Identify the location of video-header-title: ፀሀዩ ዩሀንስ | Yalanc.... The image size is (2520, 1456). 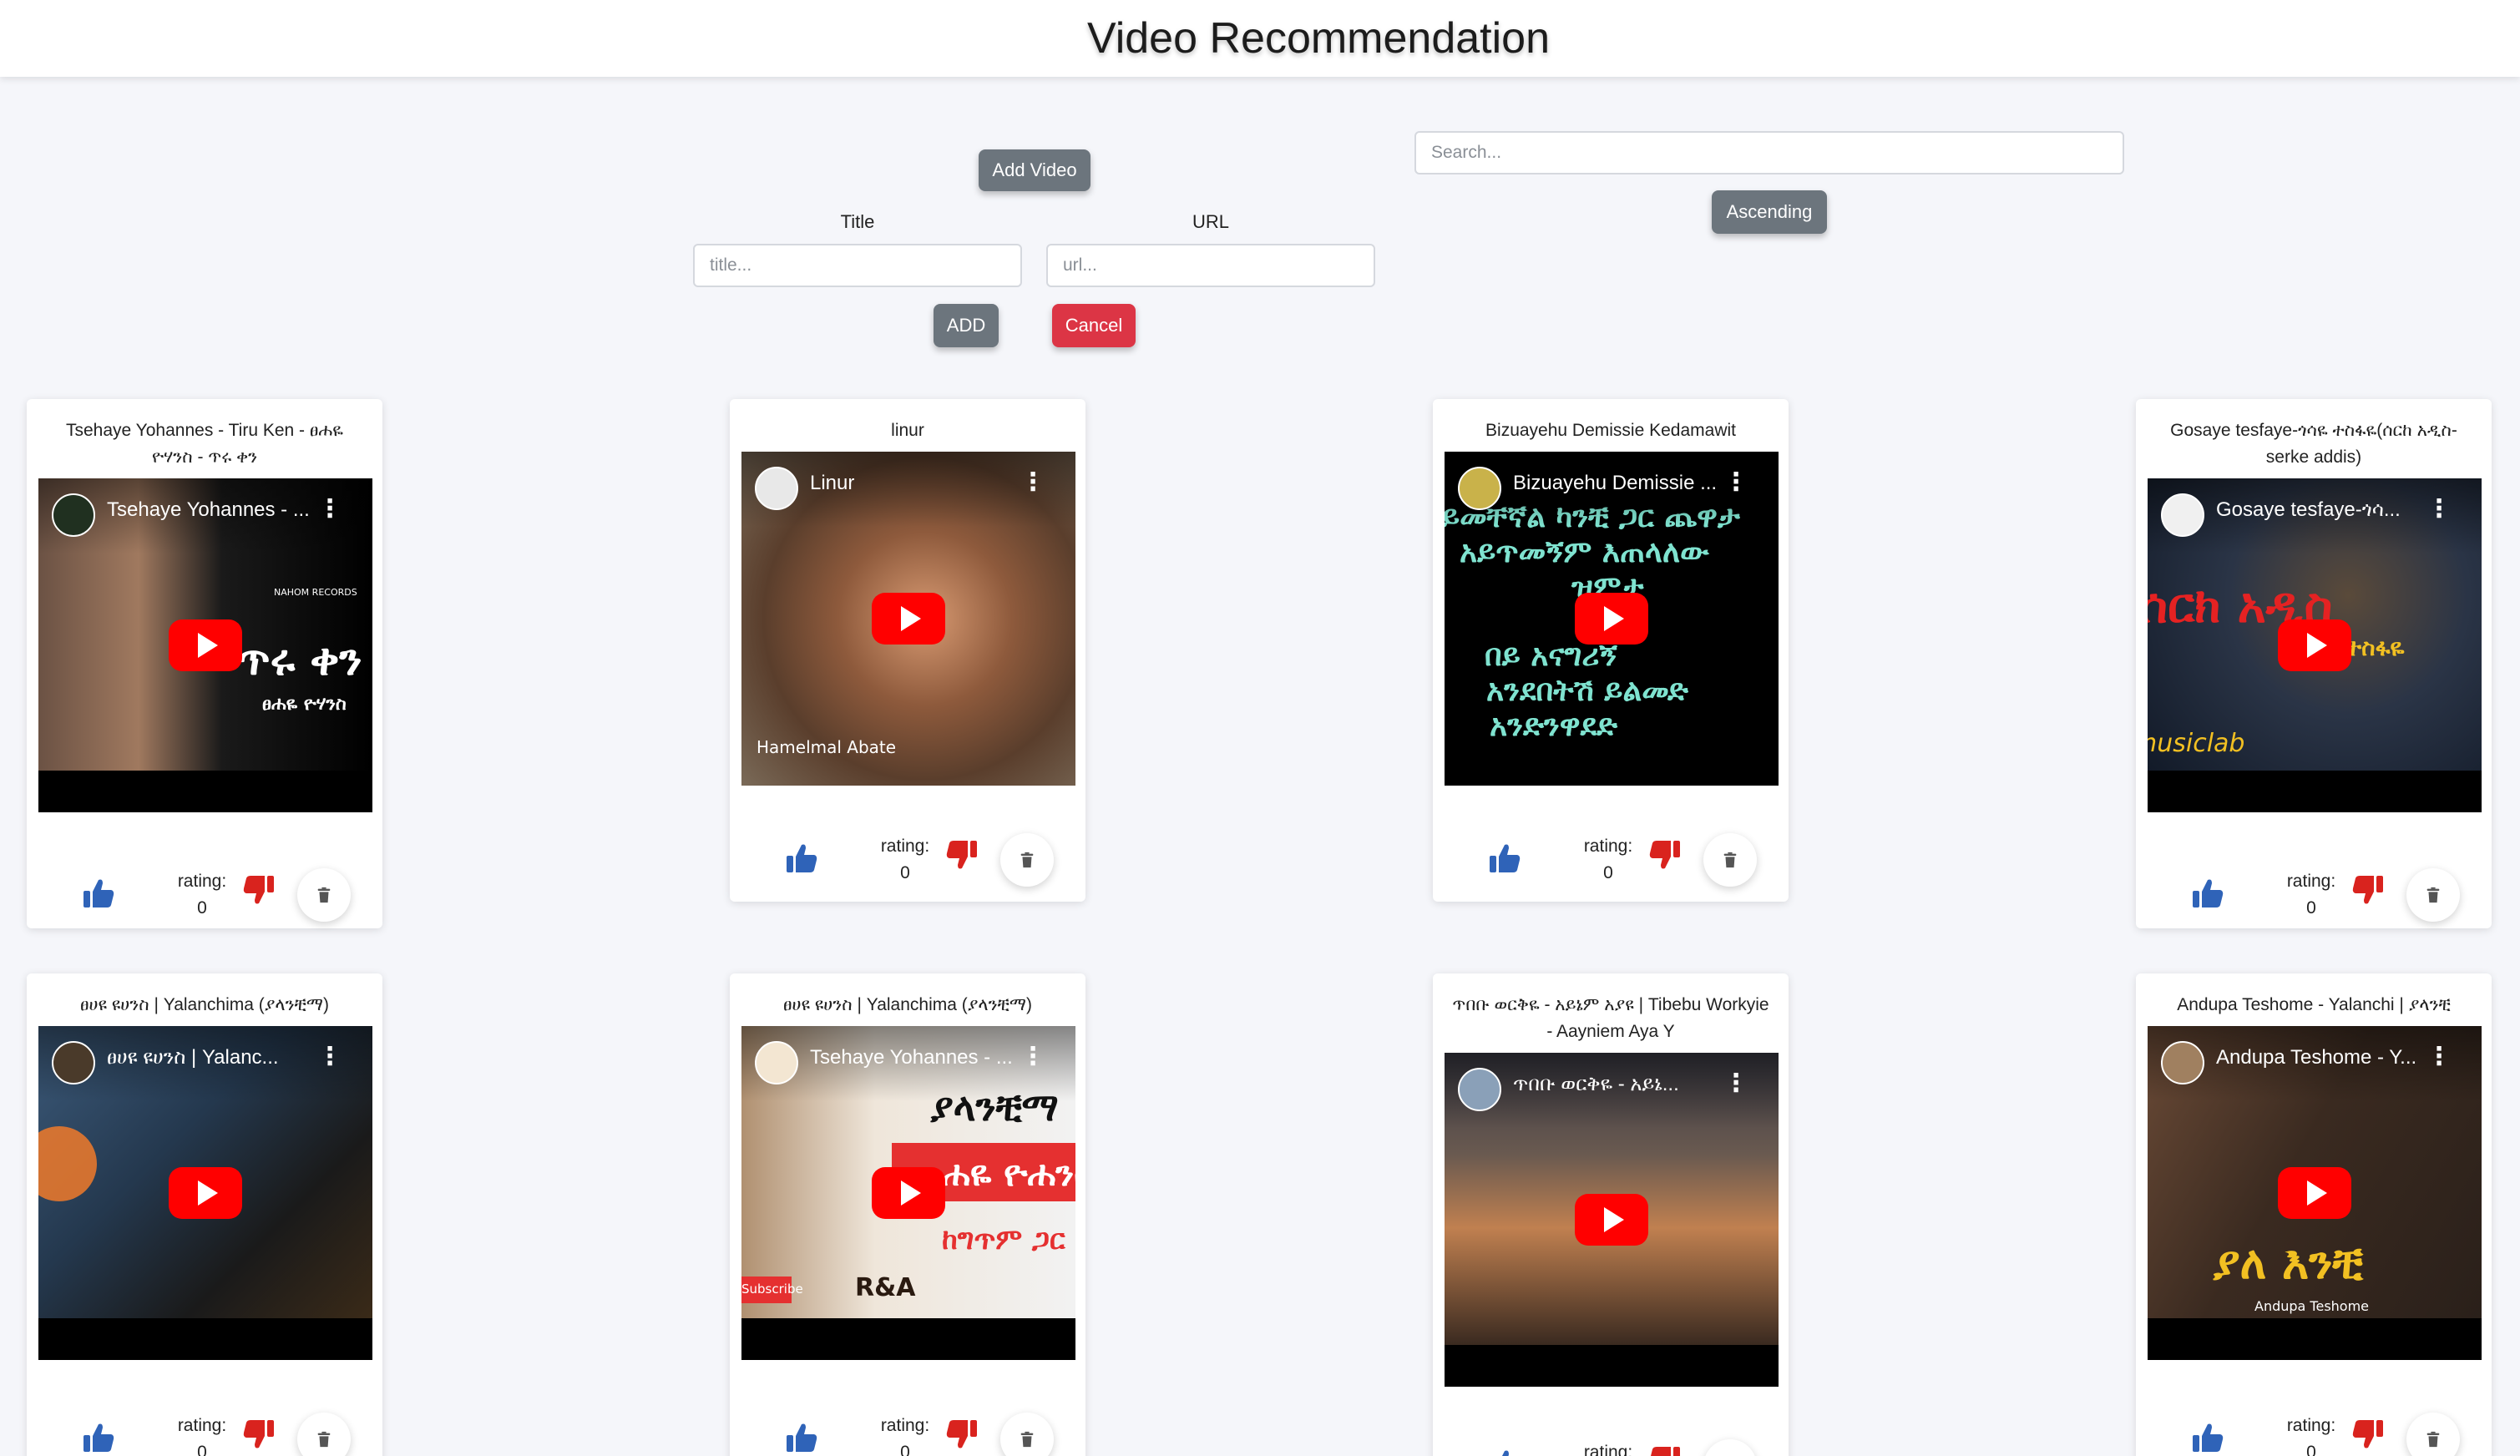
(211, 1057).